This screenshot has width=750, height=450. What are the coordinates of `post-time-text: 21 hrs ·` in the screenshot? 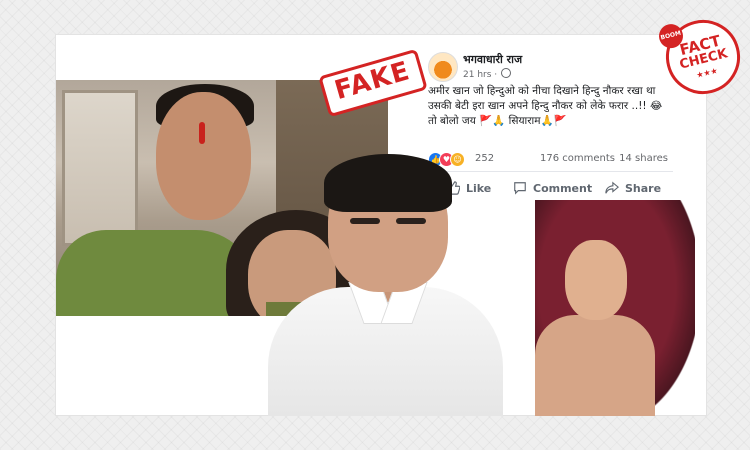 It's located at (480, 75).